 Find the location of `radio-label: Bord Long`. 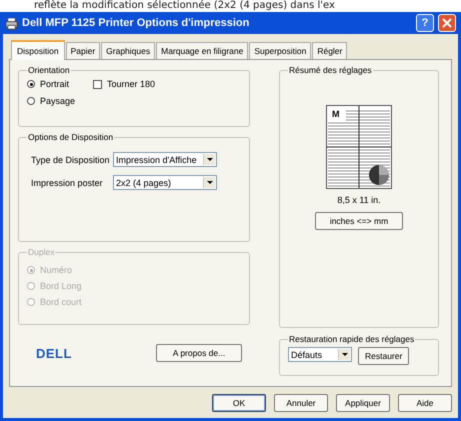

radio-label: Bord Long is located at coordinates (61, 286).